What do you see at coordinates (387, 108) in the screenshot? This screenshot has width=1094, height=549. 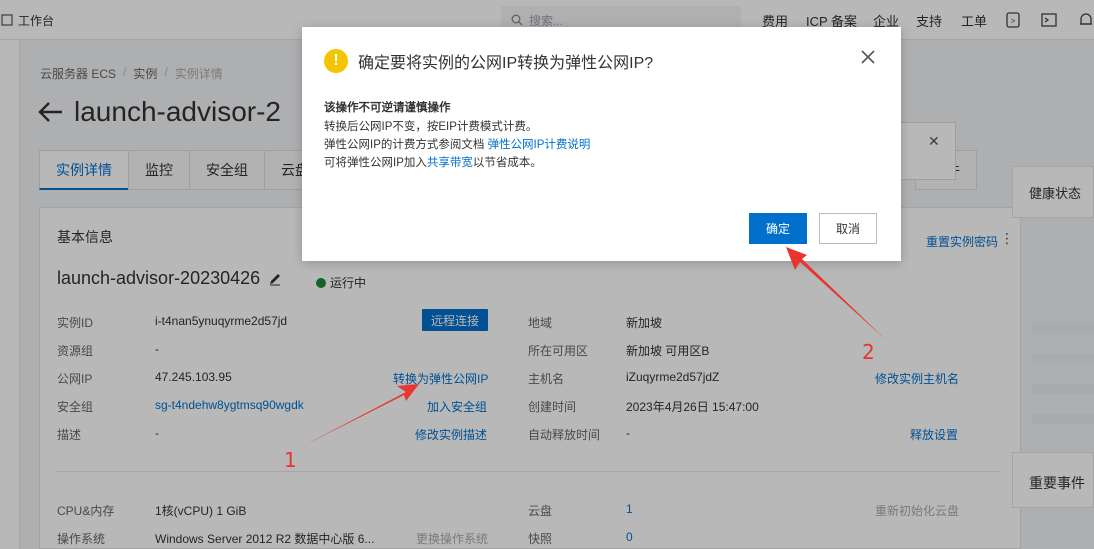 I see `warning-heading: 该操作不可逆请谨慎操作` at bounding box center [387, 108].